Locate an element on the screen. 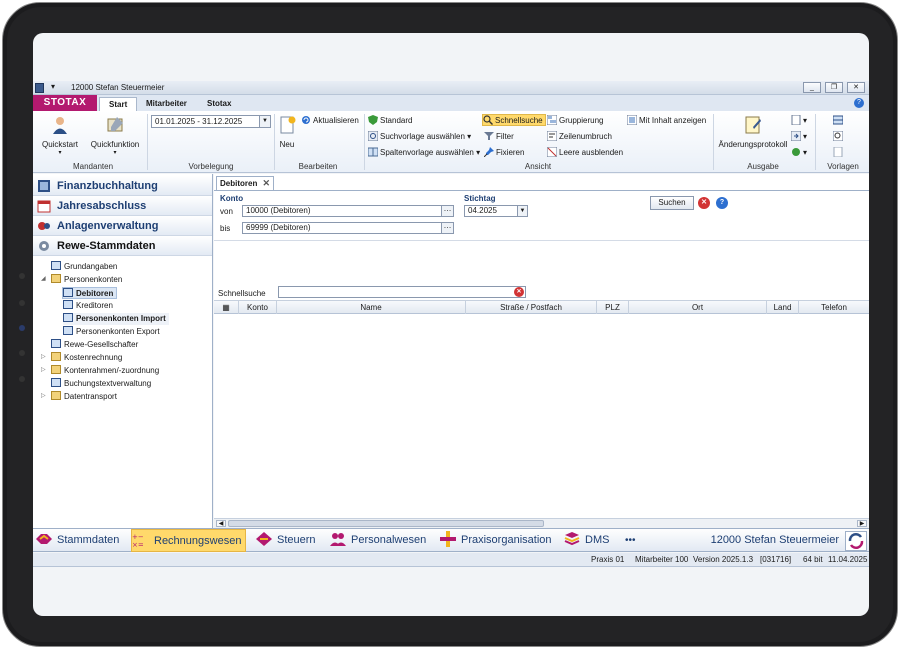  zeilenumbruch-button: Zeilenumbruch is located at coordinates (579, 137).